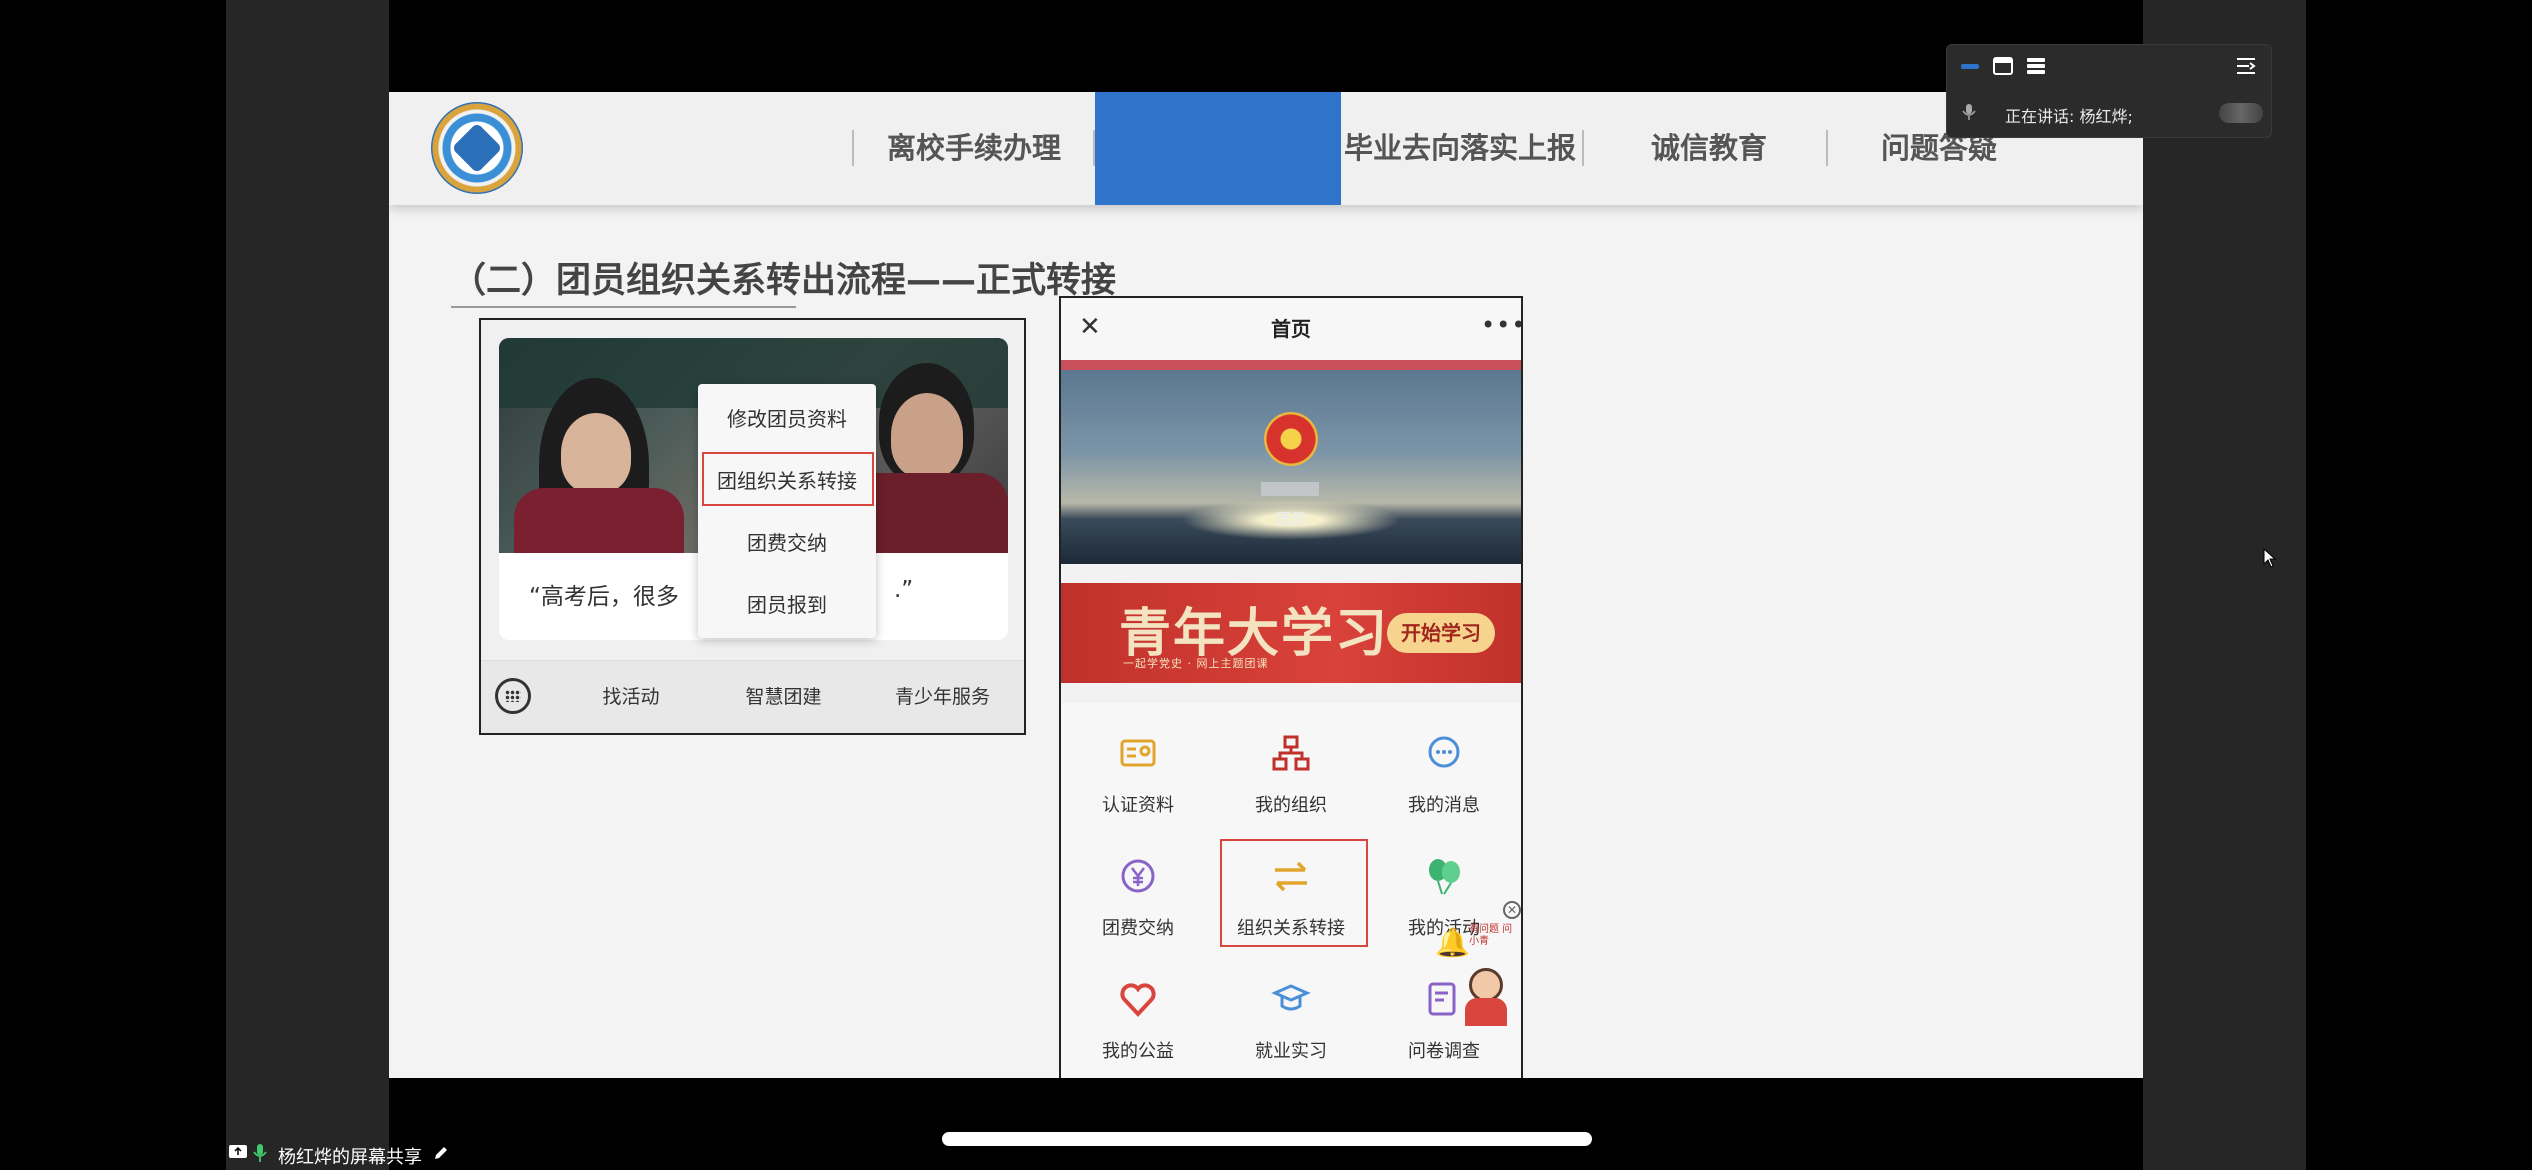 This screenshot has width=2532, height=1170. Describe the element at coordinates (477, 148) in the screenshot. I see `school-logo` at that location.